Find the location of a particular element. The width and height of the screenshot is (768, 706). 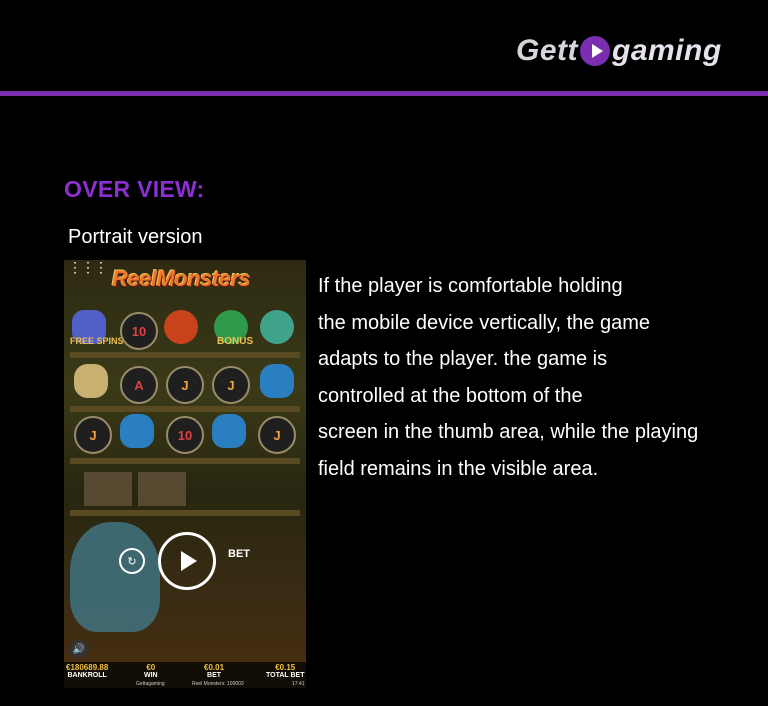

total-bet-label: TOTAL BET is located at coordinates (285, 675).